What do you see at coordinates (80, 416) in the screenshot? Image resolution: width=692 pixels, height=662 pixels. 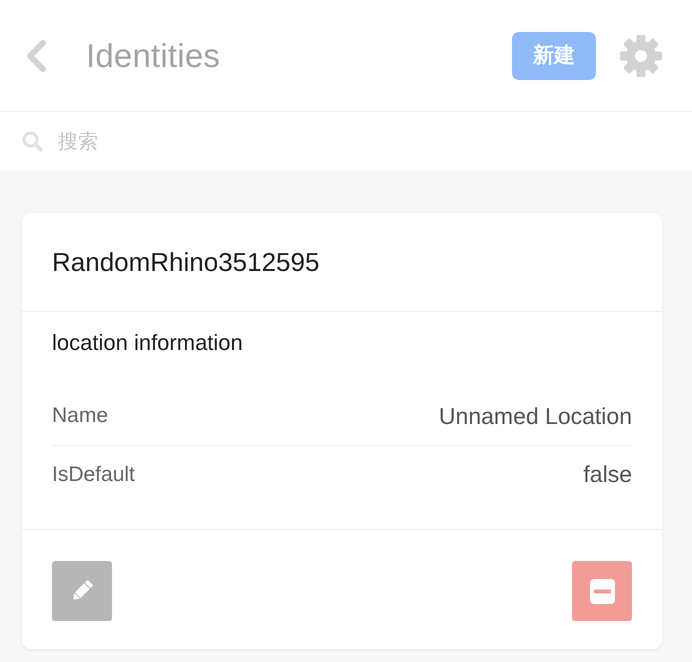 I see `field-label: Name` at bounding box center [80, 416].